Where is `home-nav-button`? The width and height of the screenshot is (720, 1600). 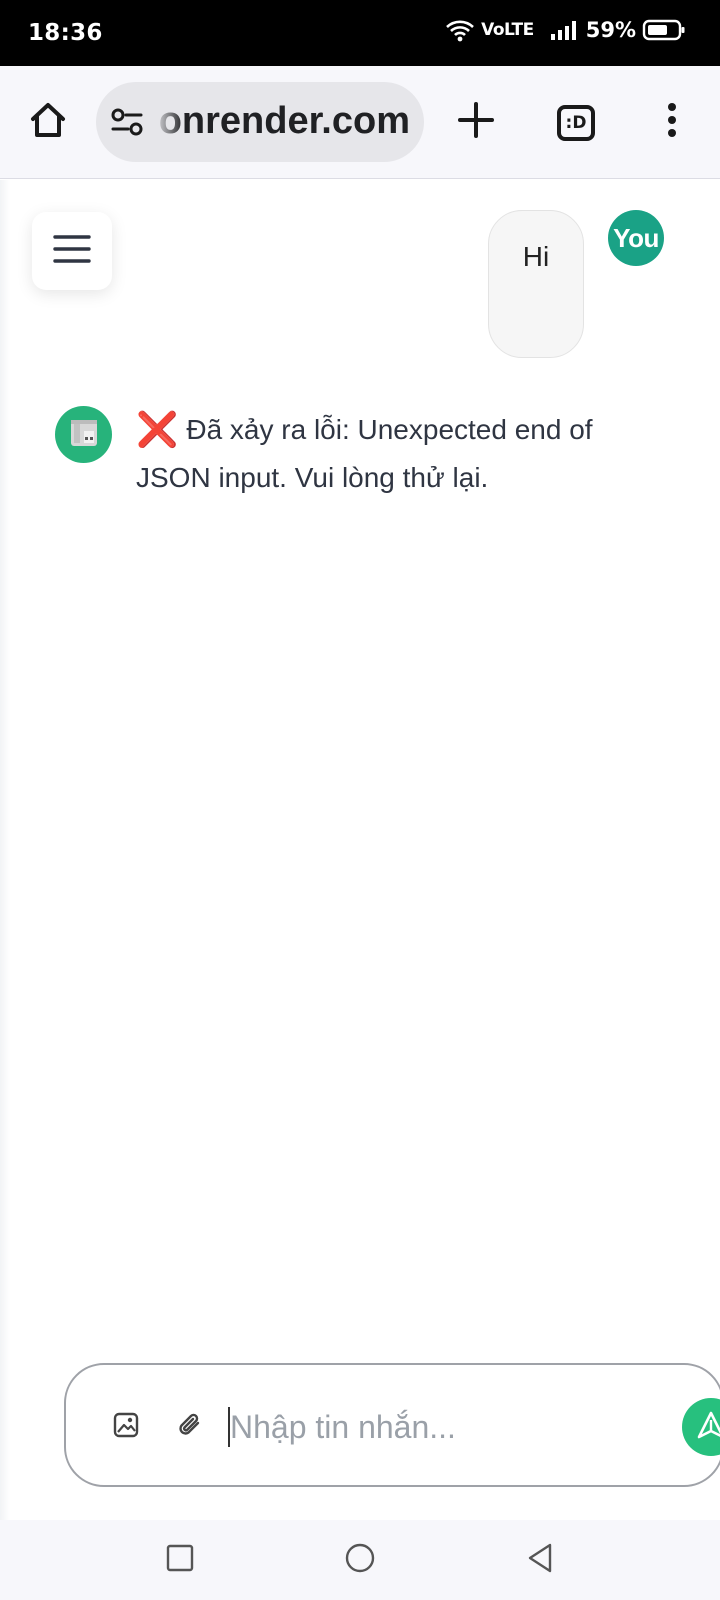
home-nav-button is located at coordinates (360, 1560).